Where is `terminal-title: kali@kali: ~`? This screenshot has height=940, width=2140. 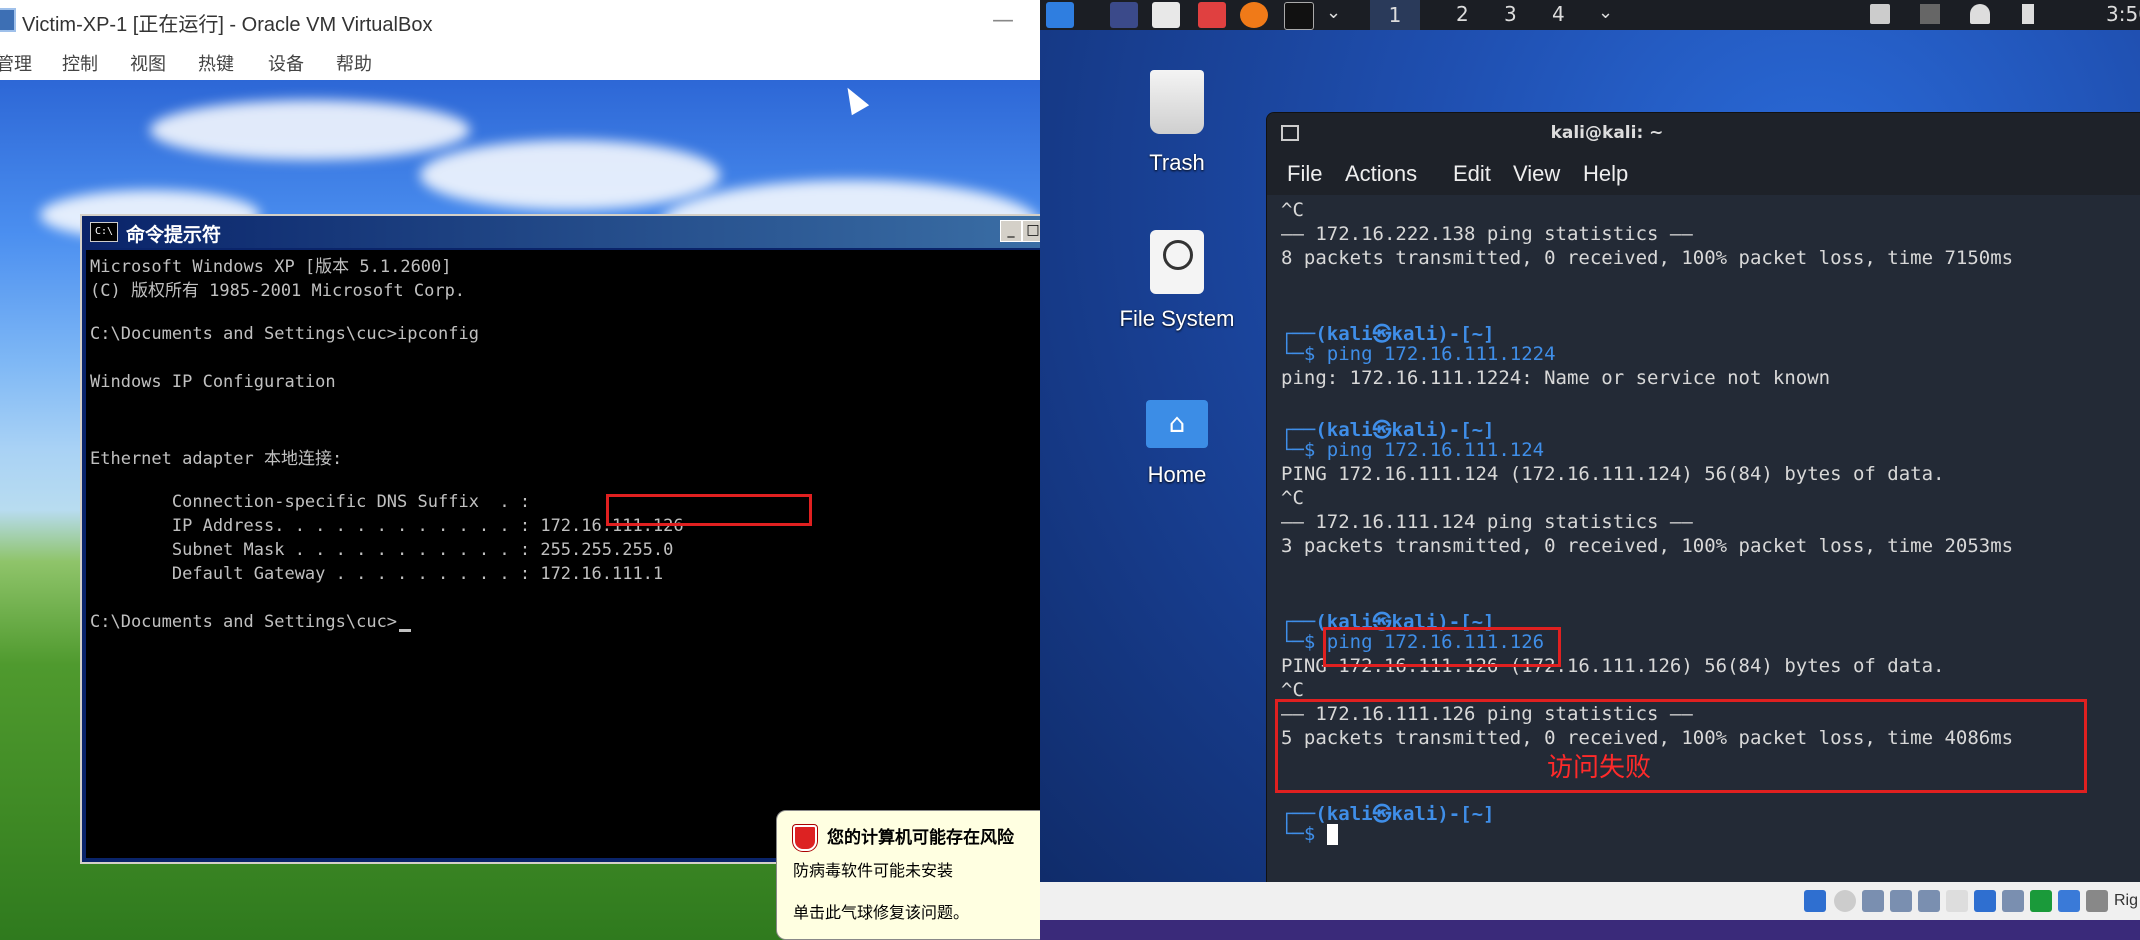 terminal-title: kali@kali: ~ is located at coordinates (1607, 133).